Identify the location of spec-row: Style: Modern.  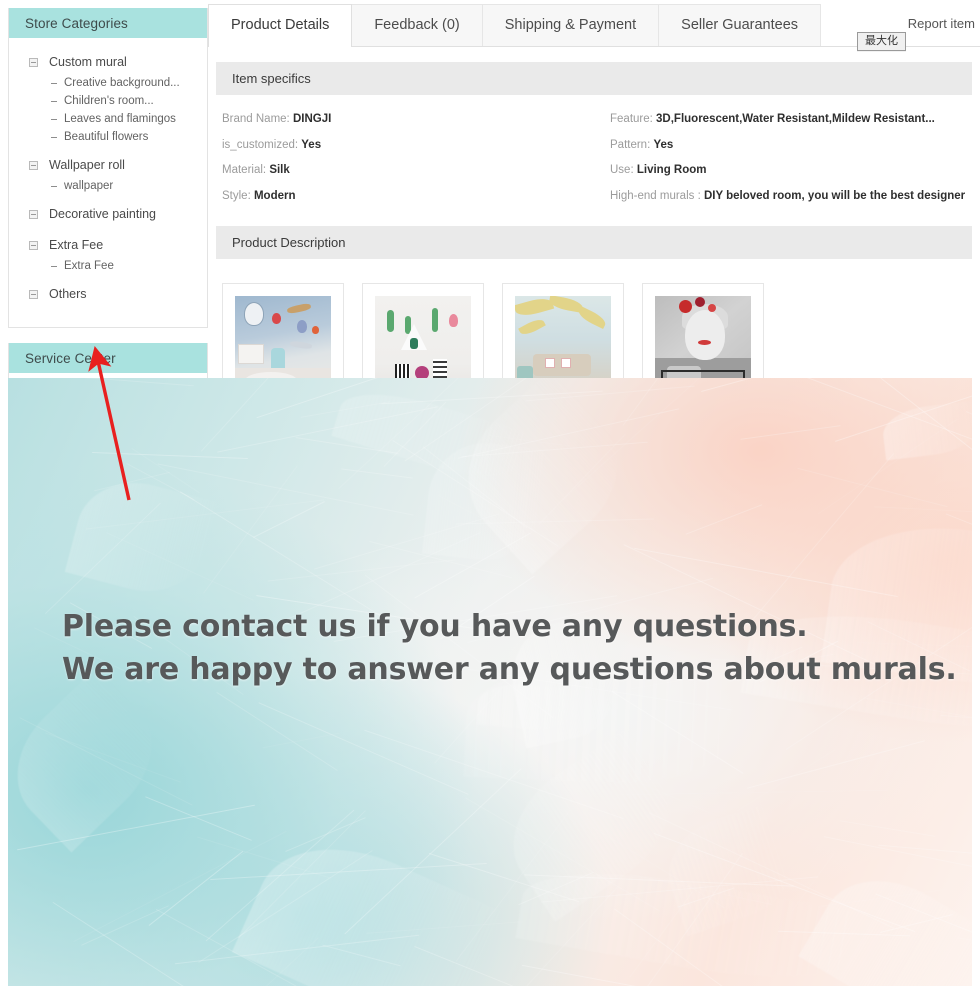
(408, 197).